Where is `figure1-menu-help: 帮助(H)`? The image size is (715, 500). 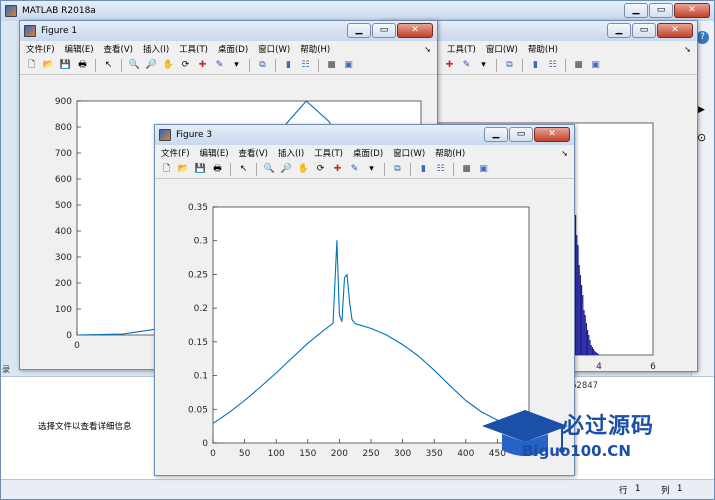 figure1-menu-help: 帮助(H) is located at coordinates (315, 49).